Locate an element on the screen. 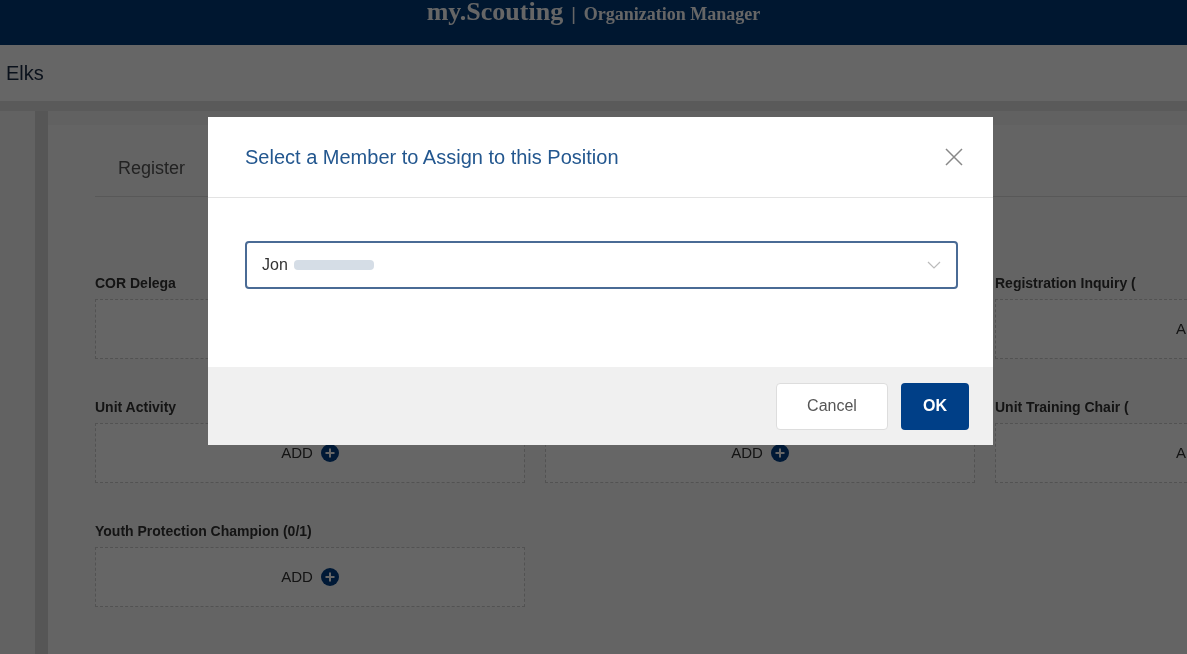  position-title: Youth Protection Champion (0/1) is located at coordinates (204, 531).